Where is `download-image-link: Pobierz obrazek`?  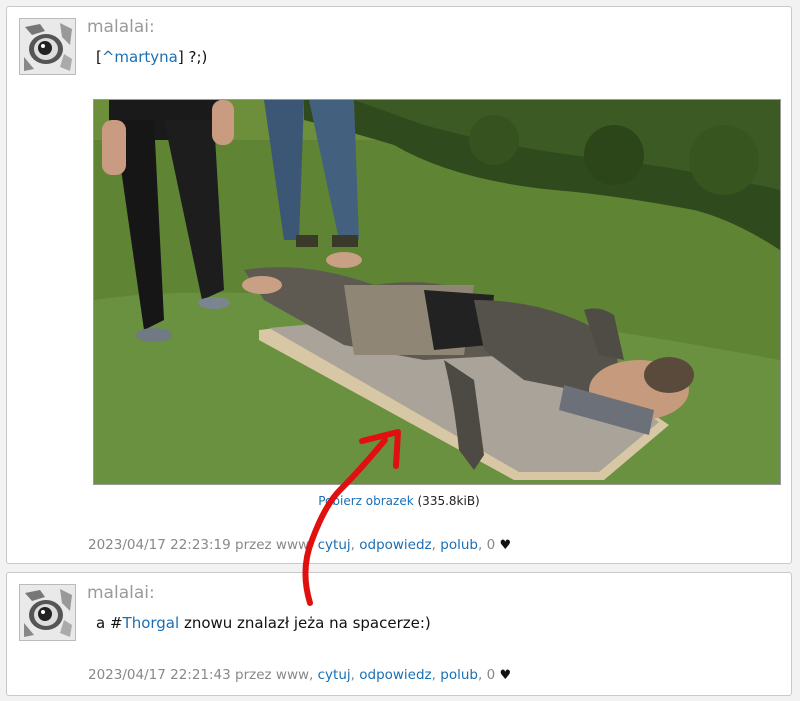 download-image-link: Pobierz obrazek is located at coordinates (365, 501).